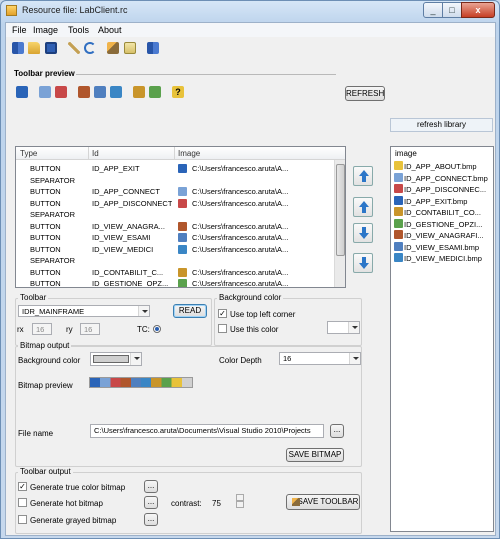 The width and height of the screenshot is (500, 539). What do you see at coordinates (406, 153) in the screenshot?
I see `library-header: image` at bounding box center [406, 153].